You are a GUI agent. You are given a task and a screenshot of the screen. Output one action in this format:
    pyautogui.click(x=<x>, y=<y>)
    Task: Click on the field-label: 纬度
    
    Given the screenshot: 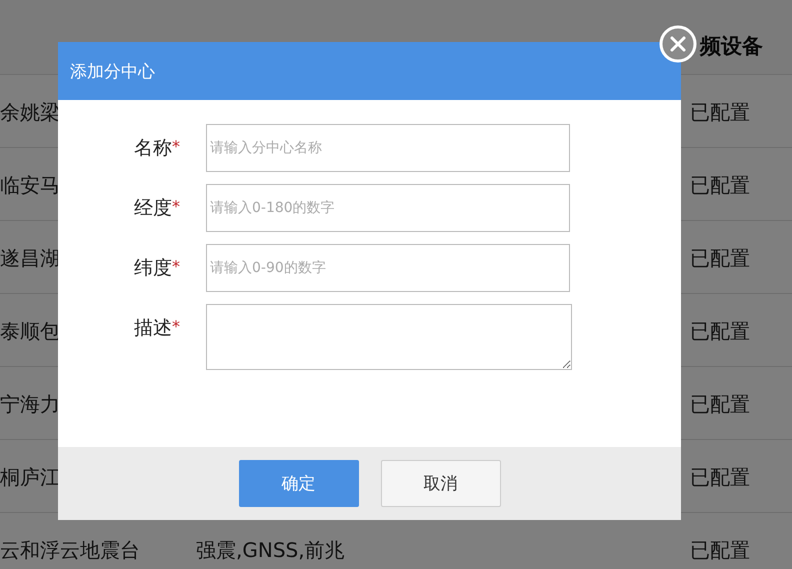 What is the action you would take?
    pyautogui.click(x=152, y=268)
    